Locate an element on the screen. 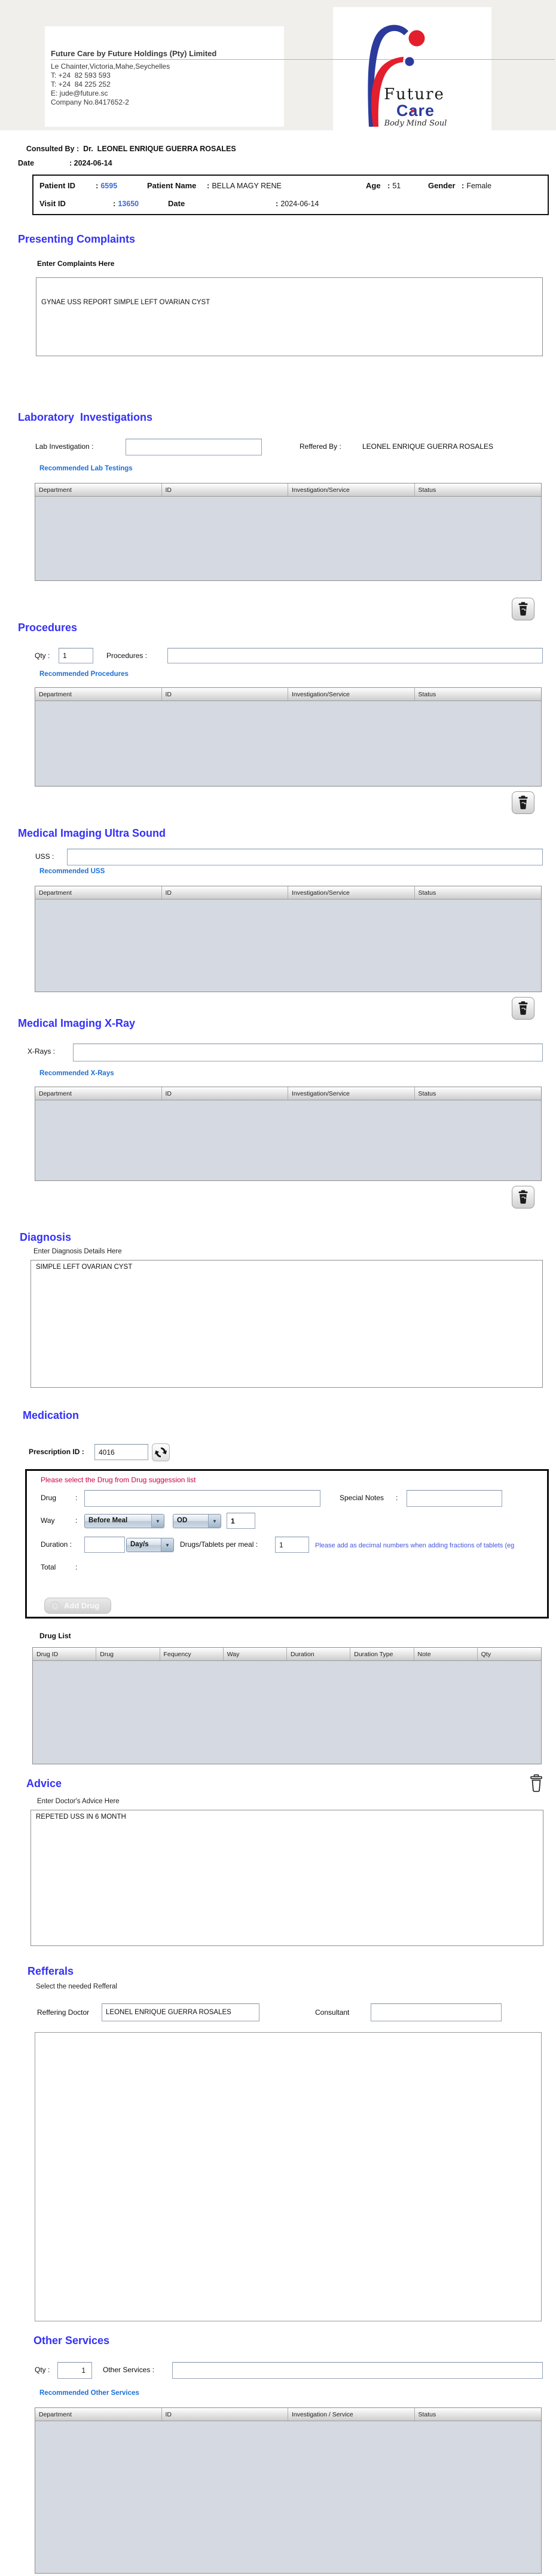 Image resolution: width=556 pixels, height=2576 pixels. section-title-other-services: Other Services is located at coordinates (71, 2340).